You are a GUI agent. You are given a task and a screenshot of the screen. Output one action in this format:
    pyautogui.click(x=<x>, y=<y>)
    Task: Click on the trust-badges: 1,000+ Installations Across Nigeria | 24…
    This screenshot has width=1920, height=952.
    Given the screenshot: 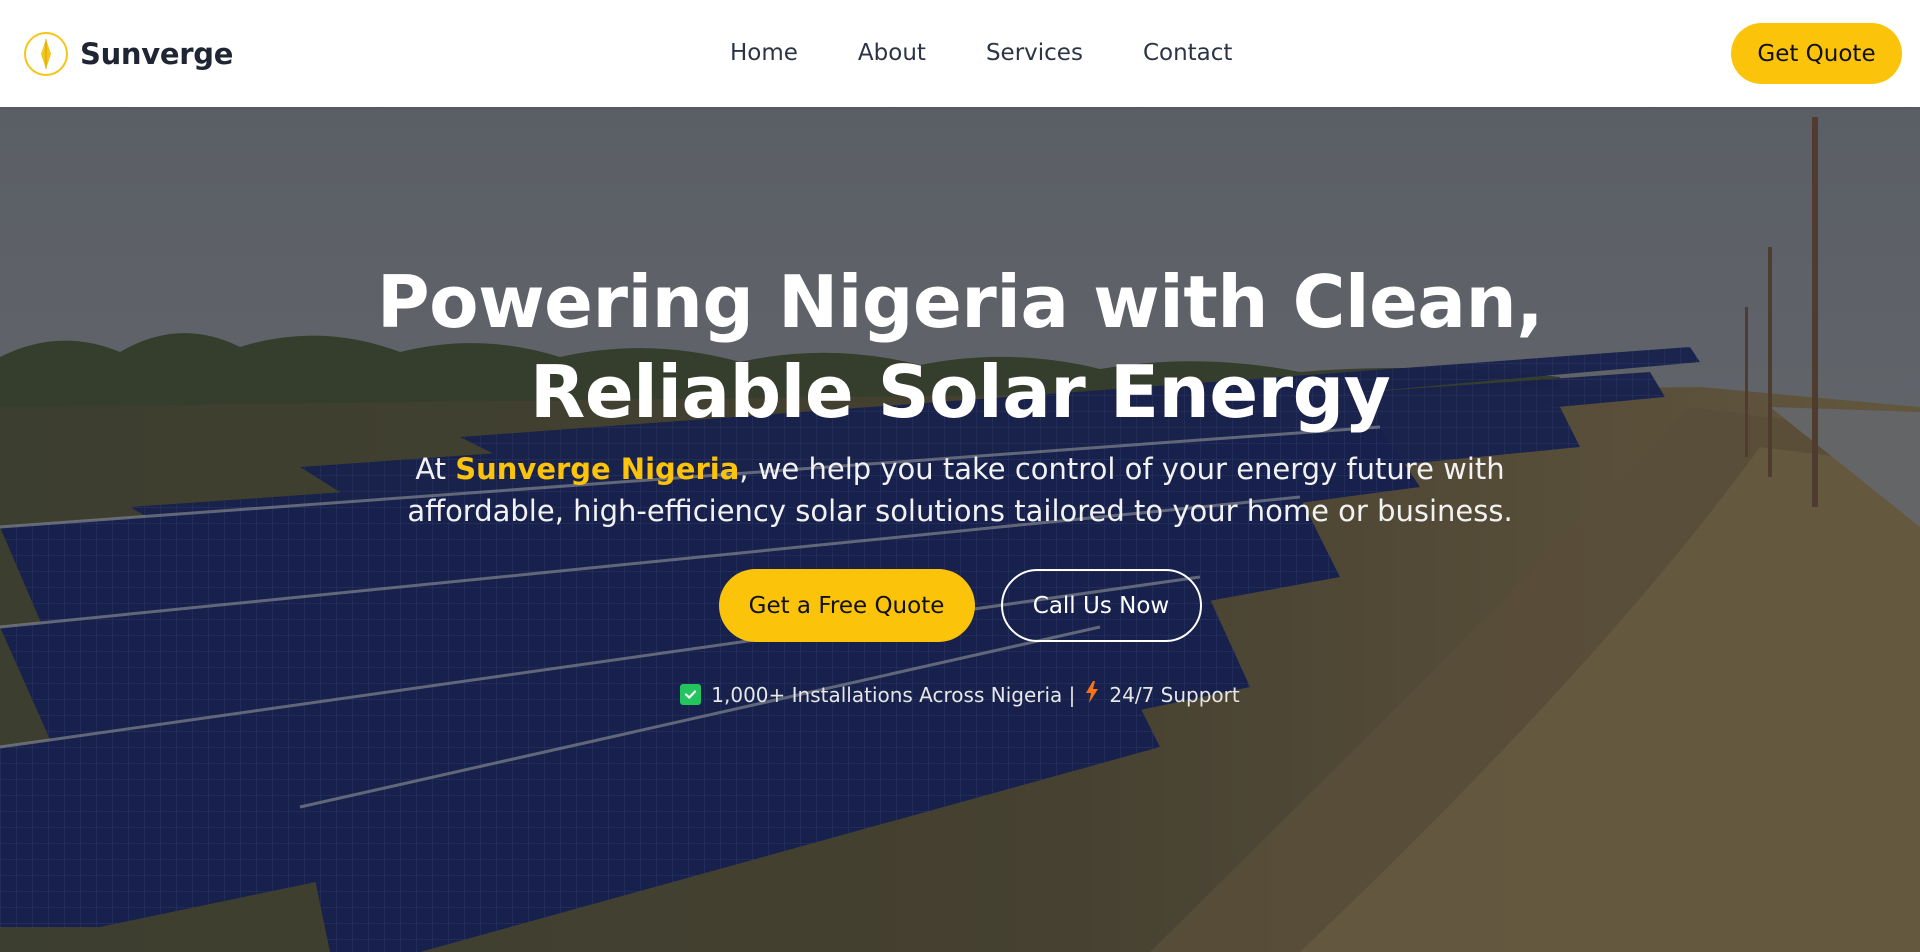 What is the action you would take?
    pyautogui.click(x=960, y=694)
    